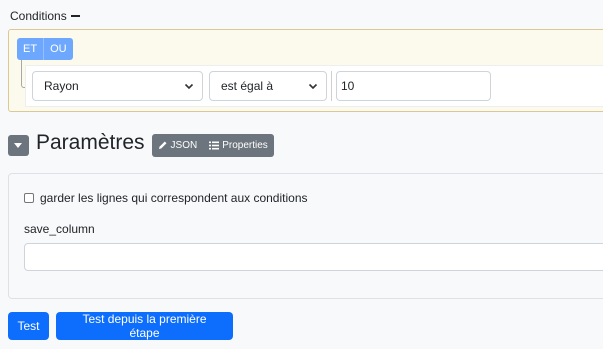  I want to click on collapse-minus-icon, so click(75, 15).